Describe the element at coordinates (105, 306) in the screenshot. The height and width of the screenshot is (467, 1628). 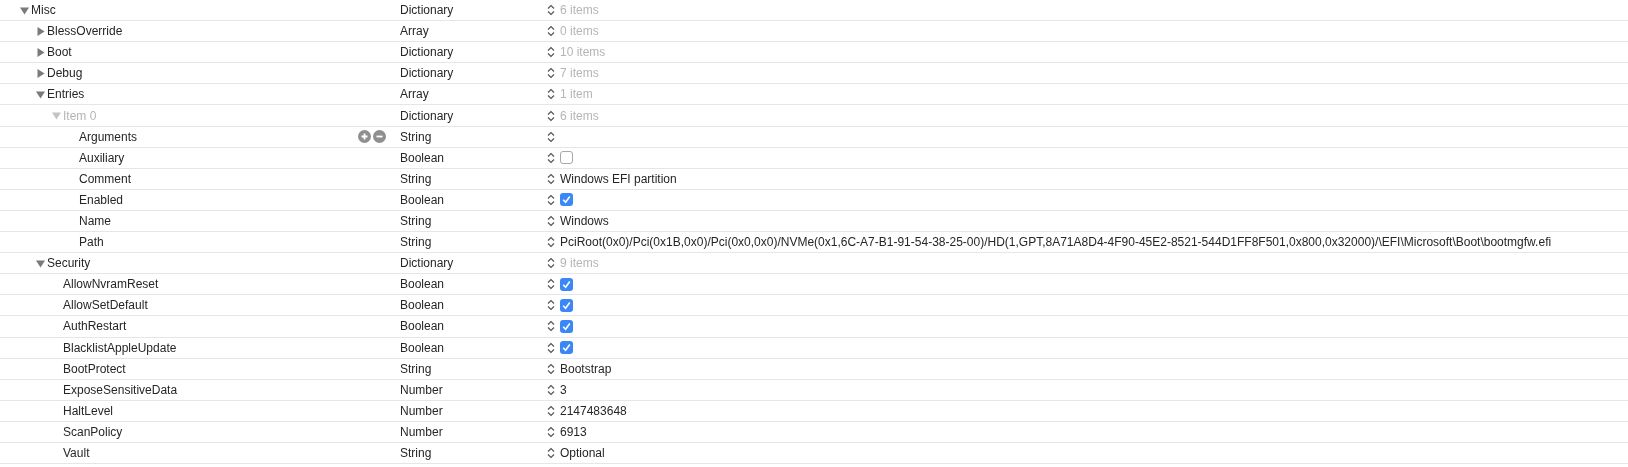
I see `key-text: AllowSetDefault` at that location.